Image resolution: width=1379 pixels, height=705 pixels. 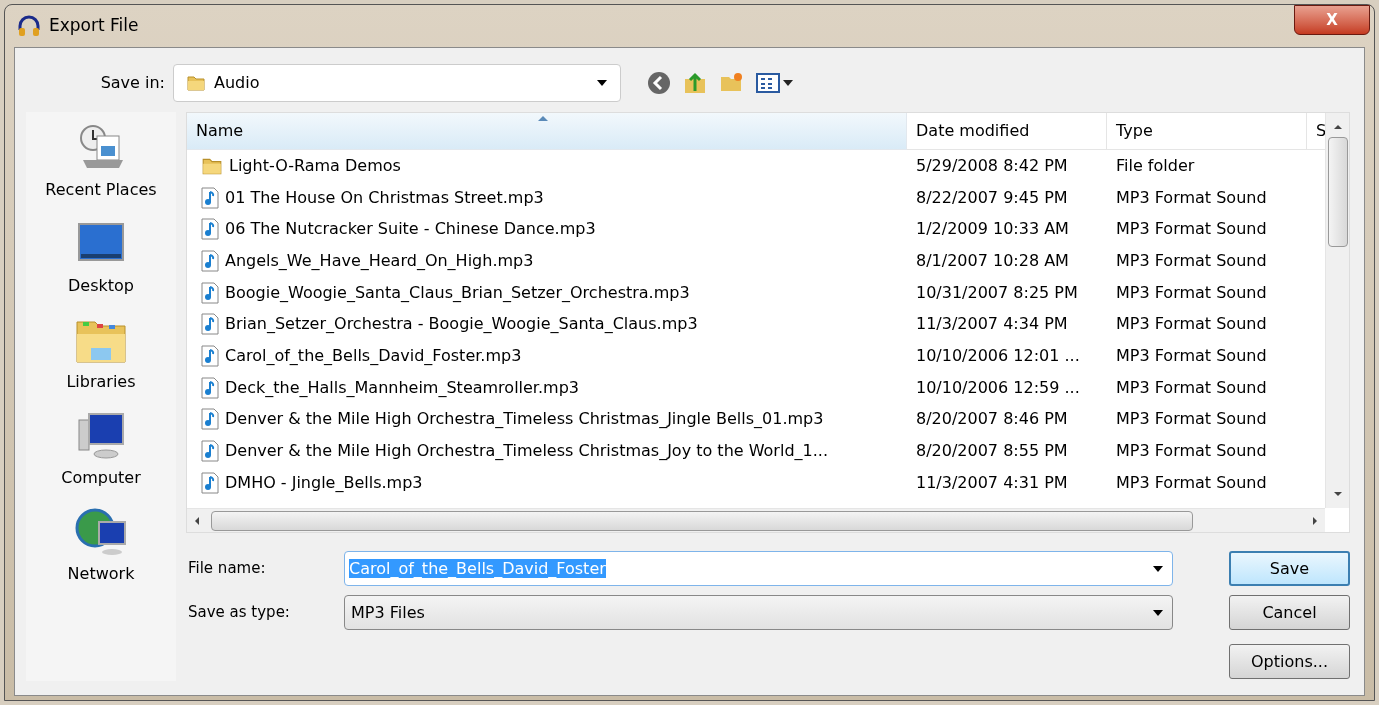 I want to click on file-row: Denver & the Mile High Orchestra_Timeless Christmas_Joy to the World_1... 8/20/2007 8:55 PM MP3 Format Sound, so click(x=756, y=451).